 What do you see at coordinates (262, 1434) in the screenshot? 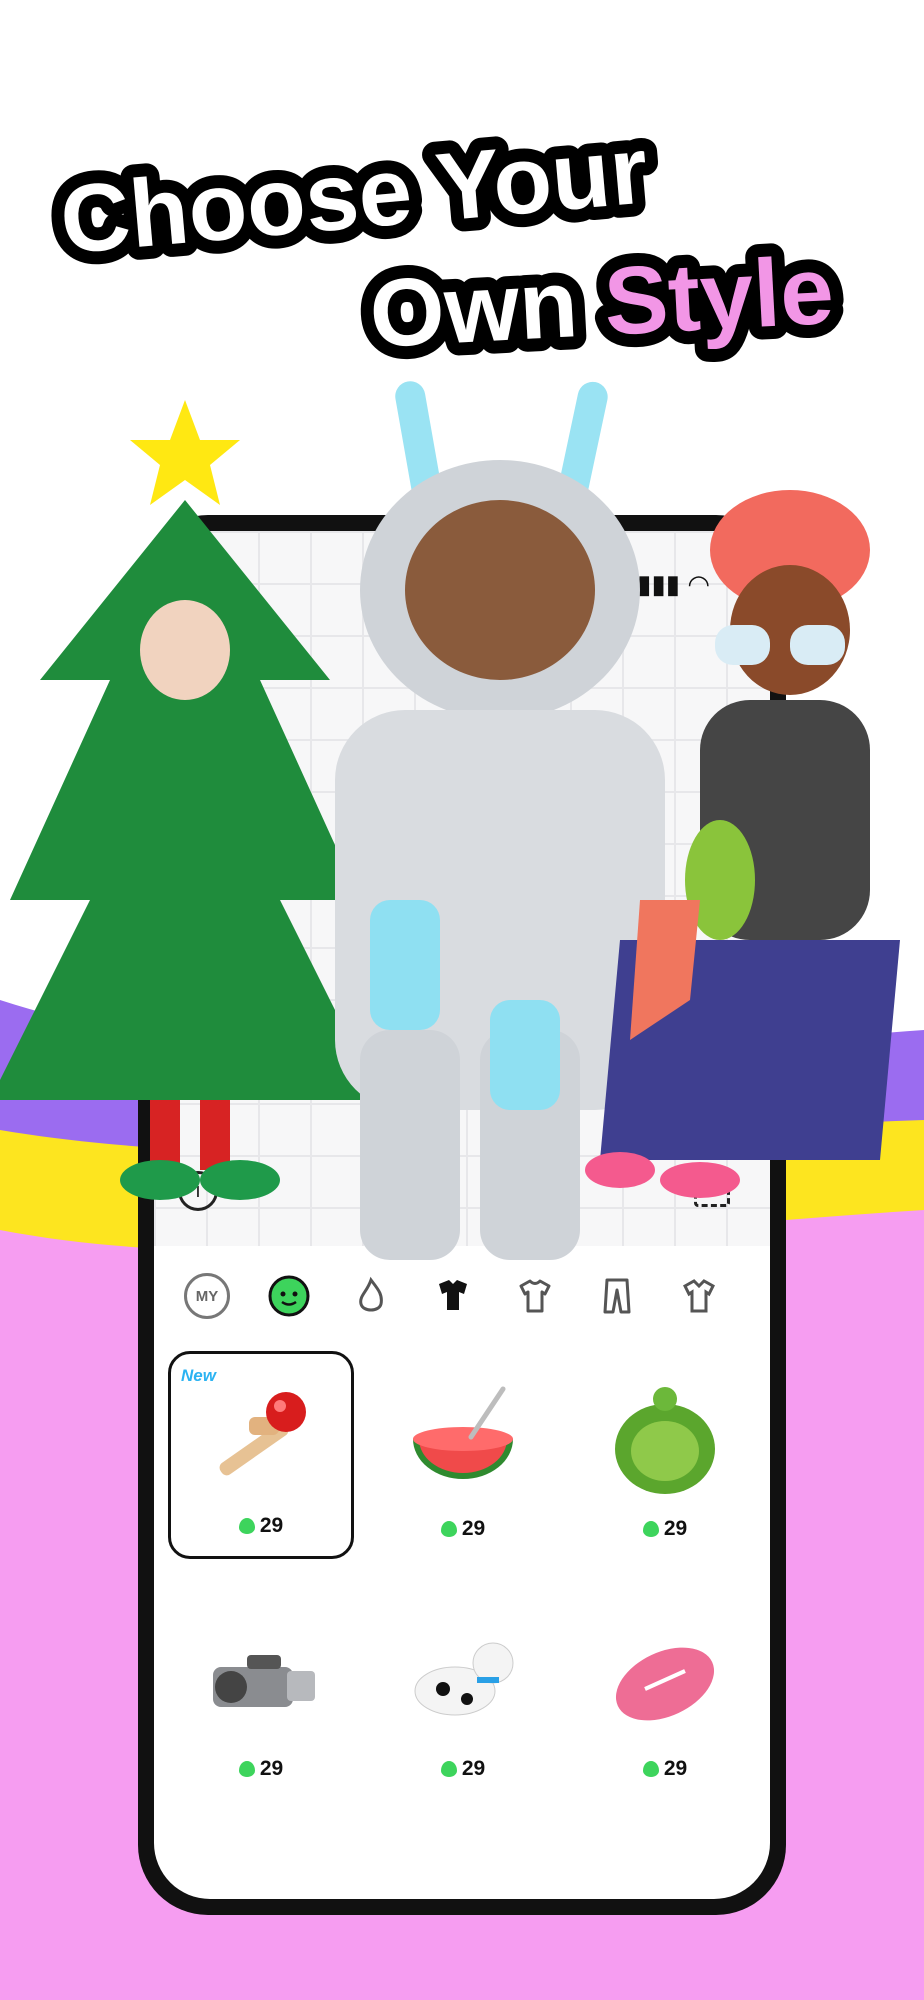
I see `kendama-image` at bounding box center [262, 1434].